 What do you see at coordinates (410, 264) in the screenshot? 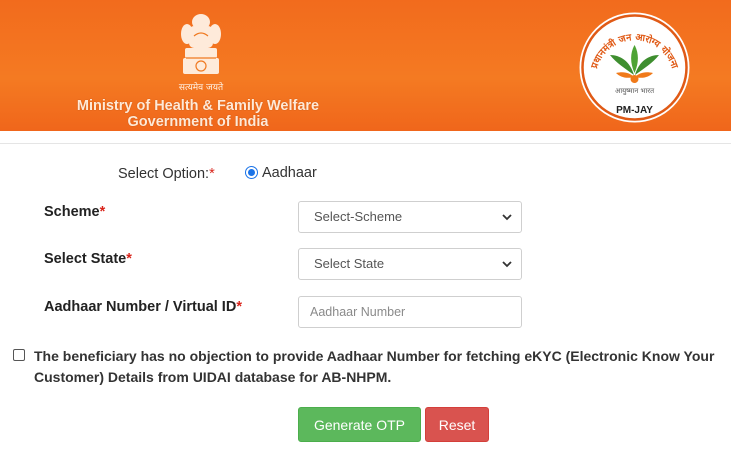
I see `state-select: Select State` at bounding box center [410, 264].